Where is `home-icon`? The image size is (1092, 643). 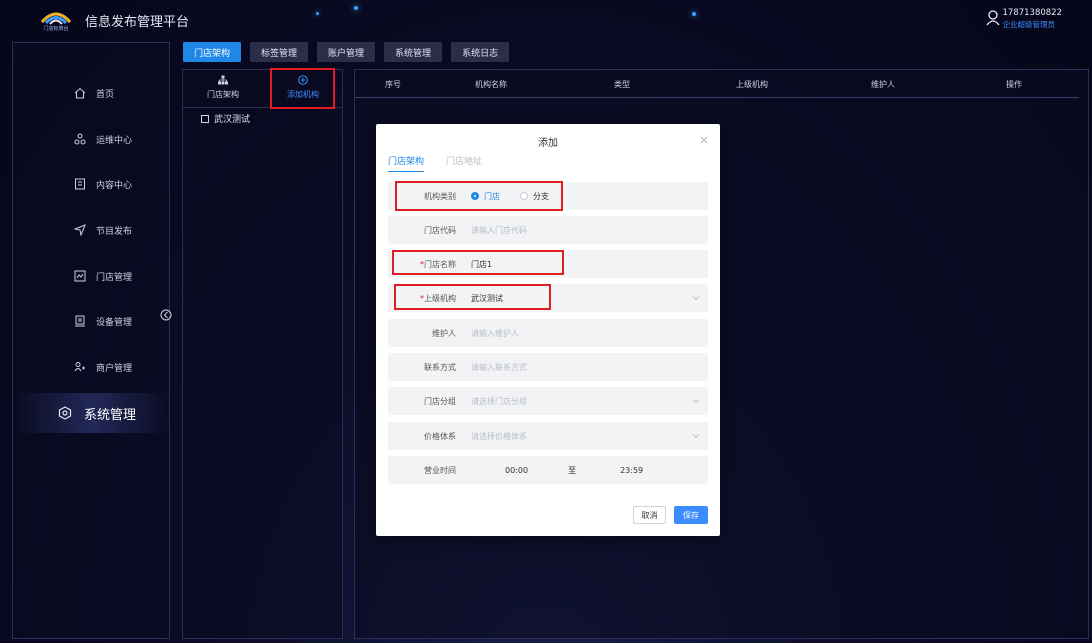
home-icon is located at coordinates (80, 93).